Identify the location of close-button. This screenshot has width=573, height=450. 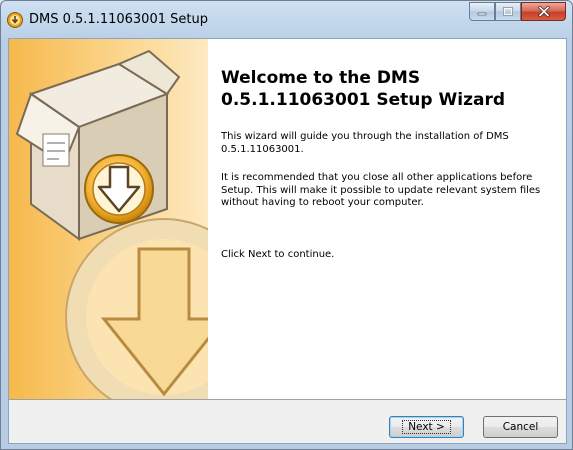
(543, 11).